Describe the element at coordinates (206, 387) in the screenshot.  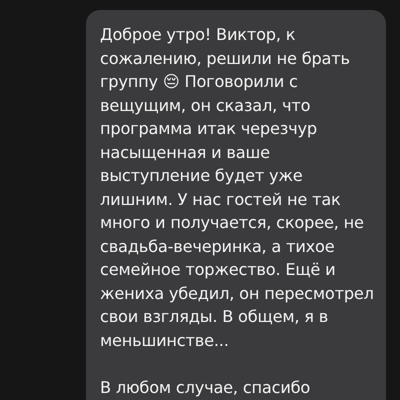
I see `message-text: В любом случае, спасибо` at that location.